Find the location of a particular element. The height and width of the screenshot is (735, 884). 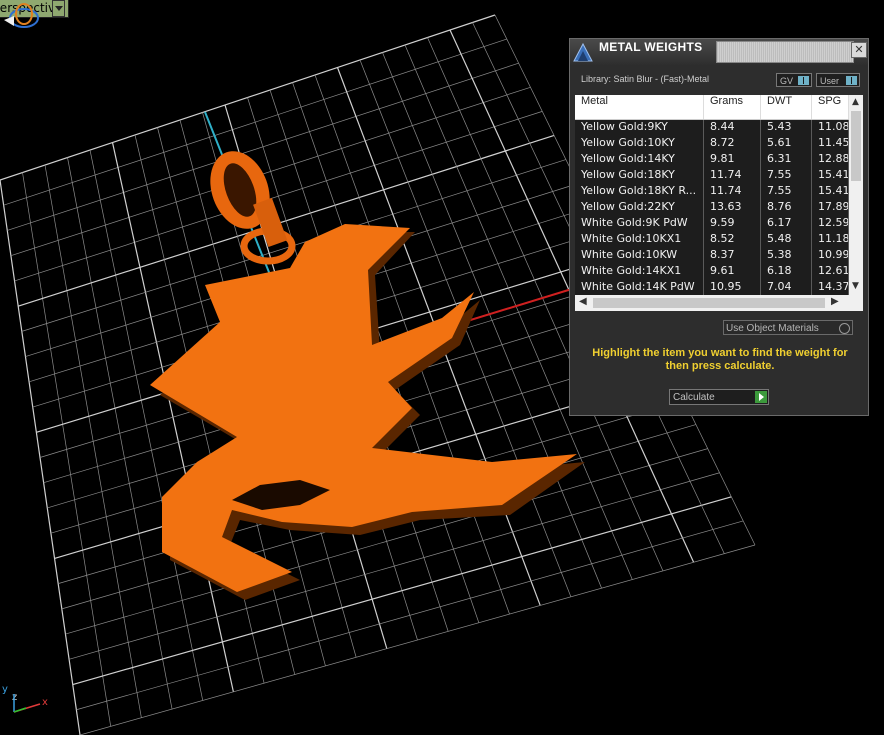

table-row: Yellow Gold:14KY 9.81 6.31 12.88 is located at coordinates (712, 160).